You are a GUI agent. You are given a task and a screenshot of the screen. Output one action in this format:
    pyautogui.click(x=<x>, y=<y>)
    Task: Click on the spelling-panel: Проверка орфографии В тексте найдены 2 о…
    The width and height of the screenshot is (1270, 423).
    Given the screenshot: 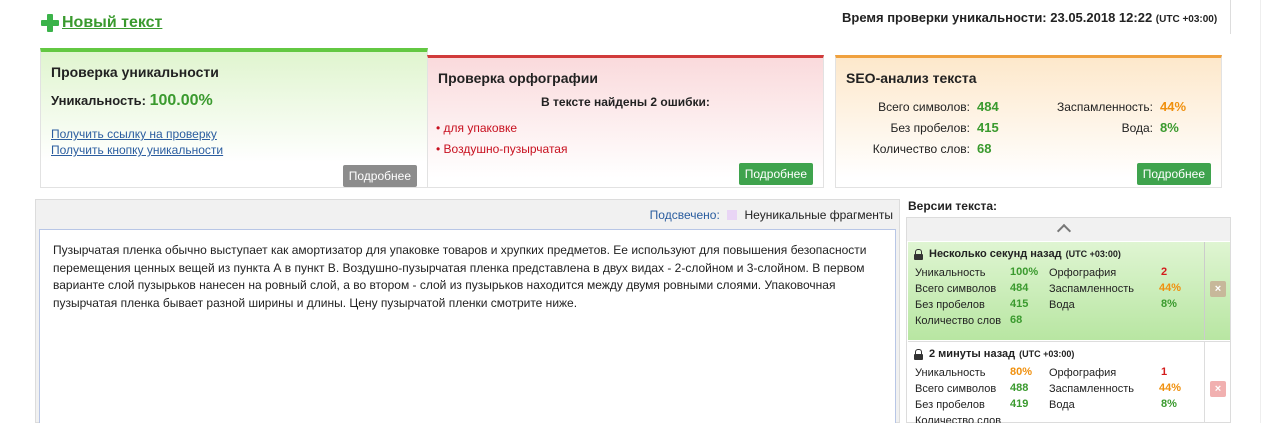 What is the action you would take?
    pyautogui.click(x=625, y=121)
    